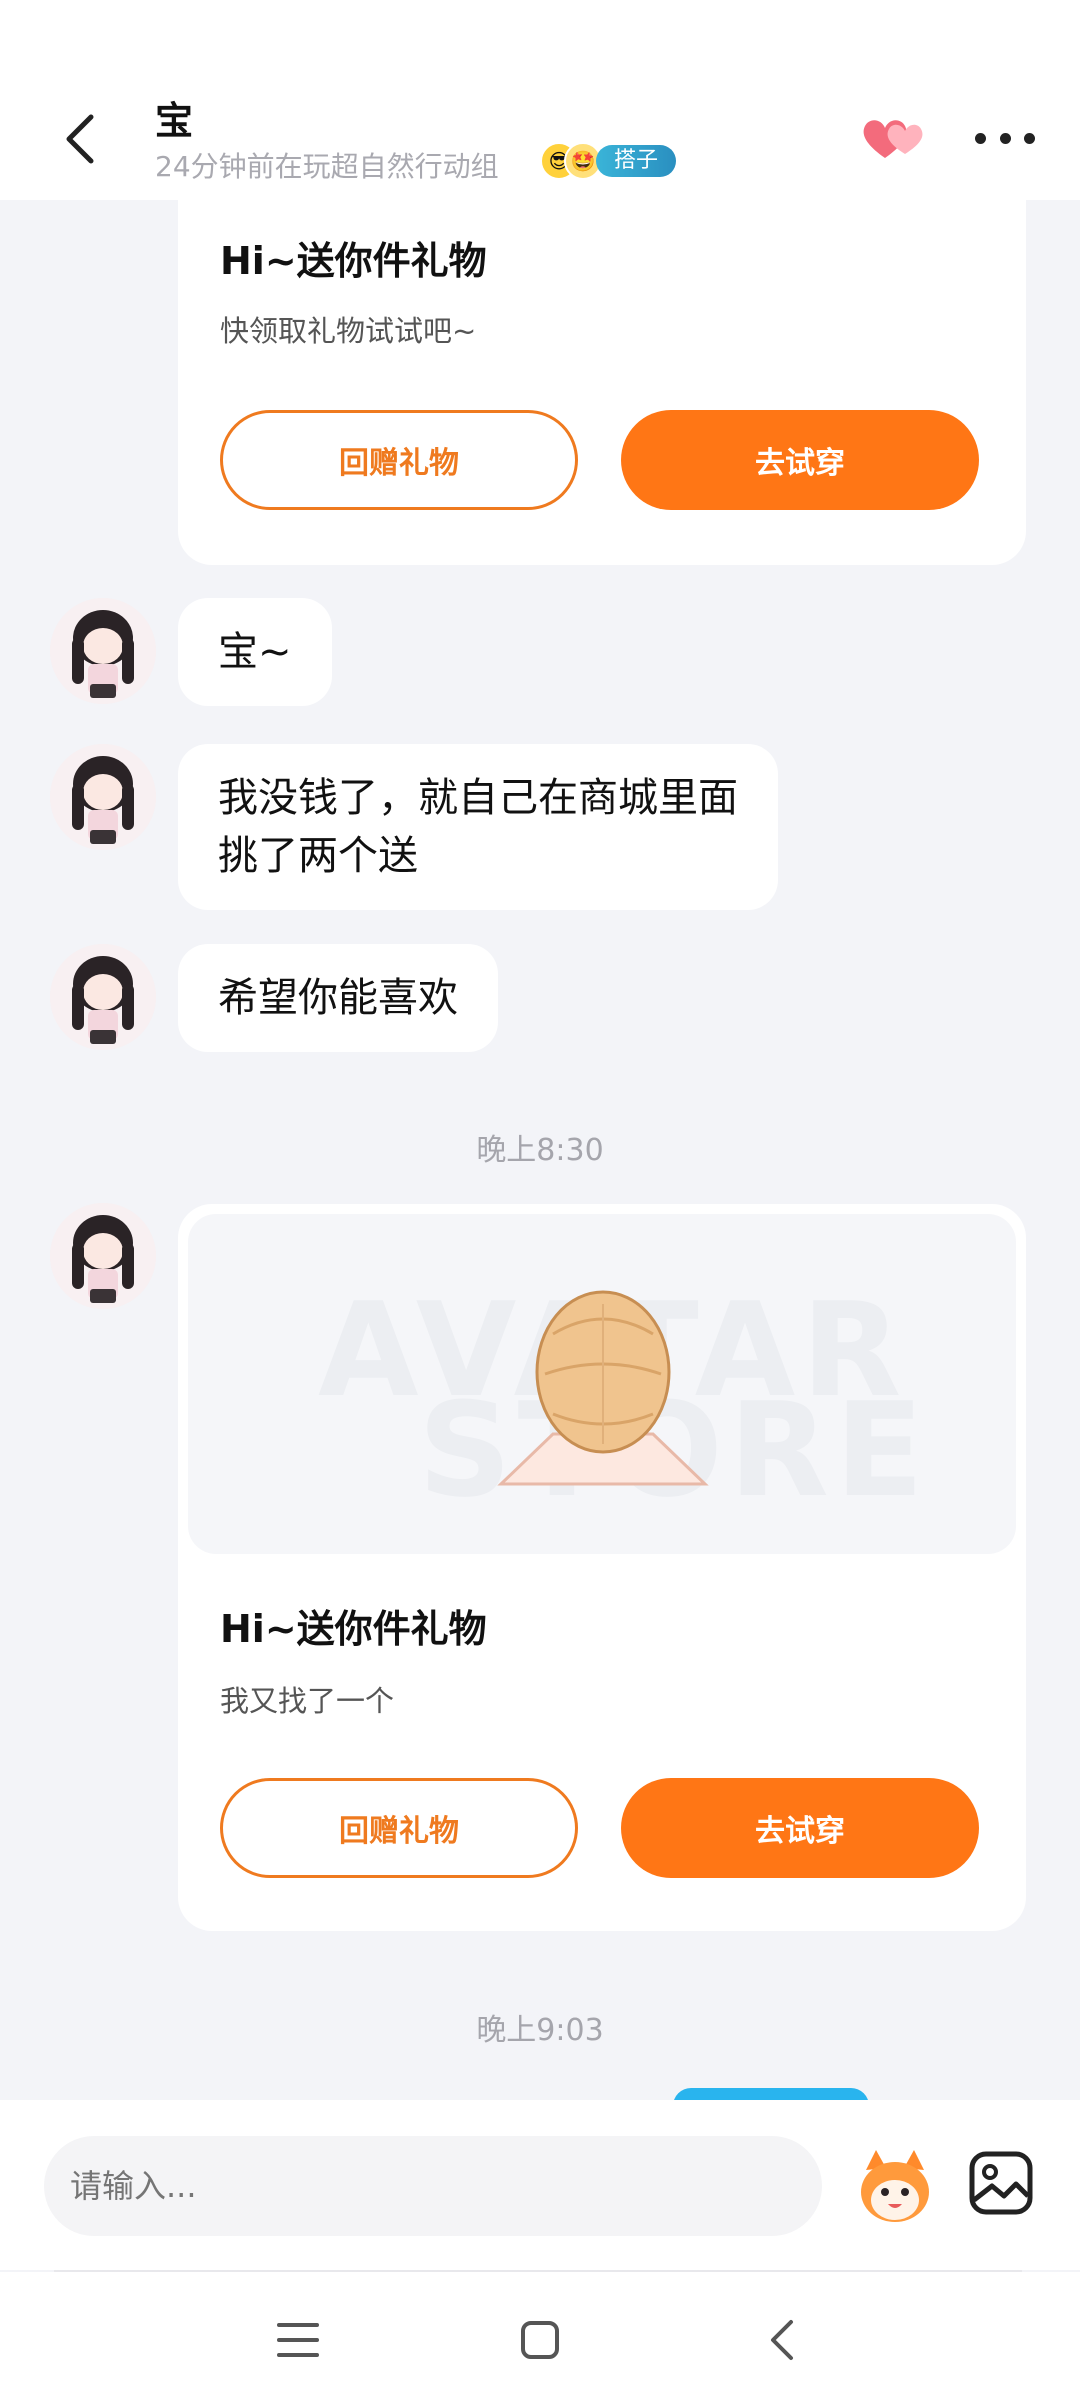 This screenshot has height=2400, width=1080. I want to click on message-text: 希望你能喜欢, so click(338, 998).